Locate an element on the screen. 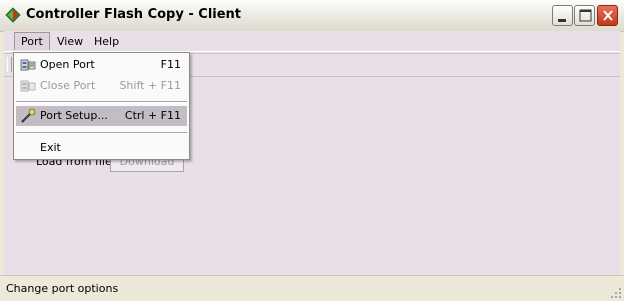 This screenshot has height=301, width=624. close-icon is located at coordinates (608, 15).